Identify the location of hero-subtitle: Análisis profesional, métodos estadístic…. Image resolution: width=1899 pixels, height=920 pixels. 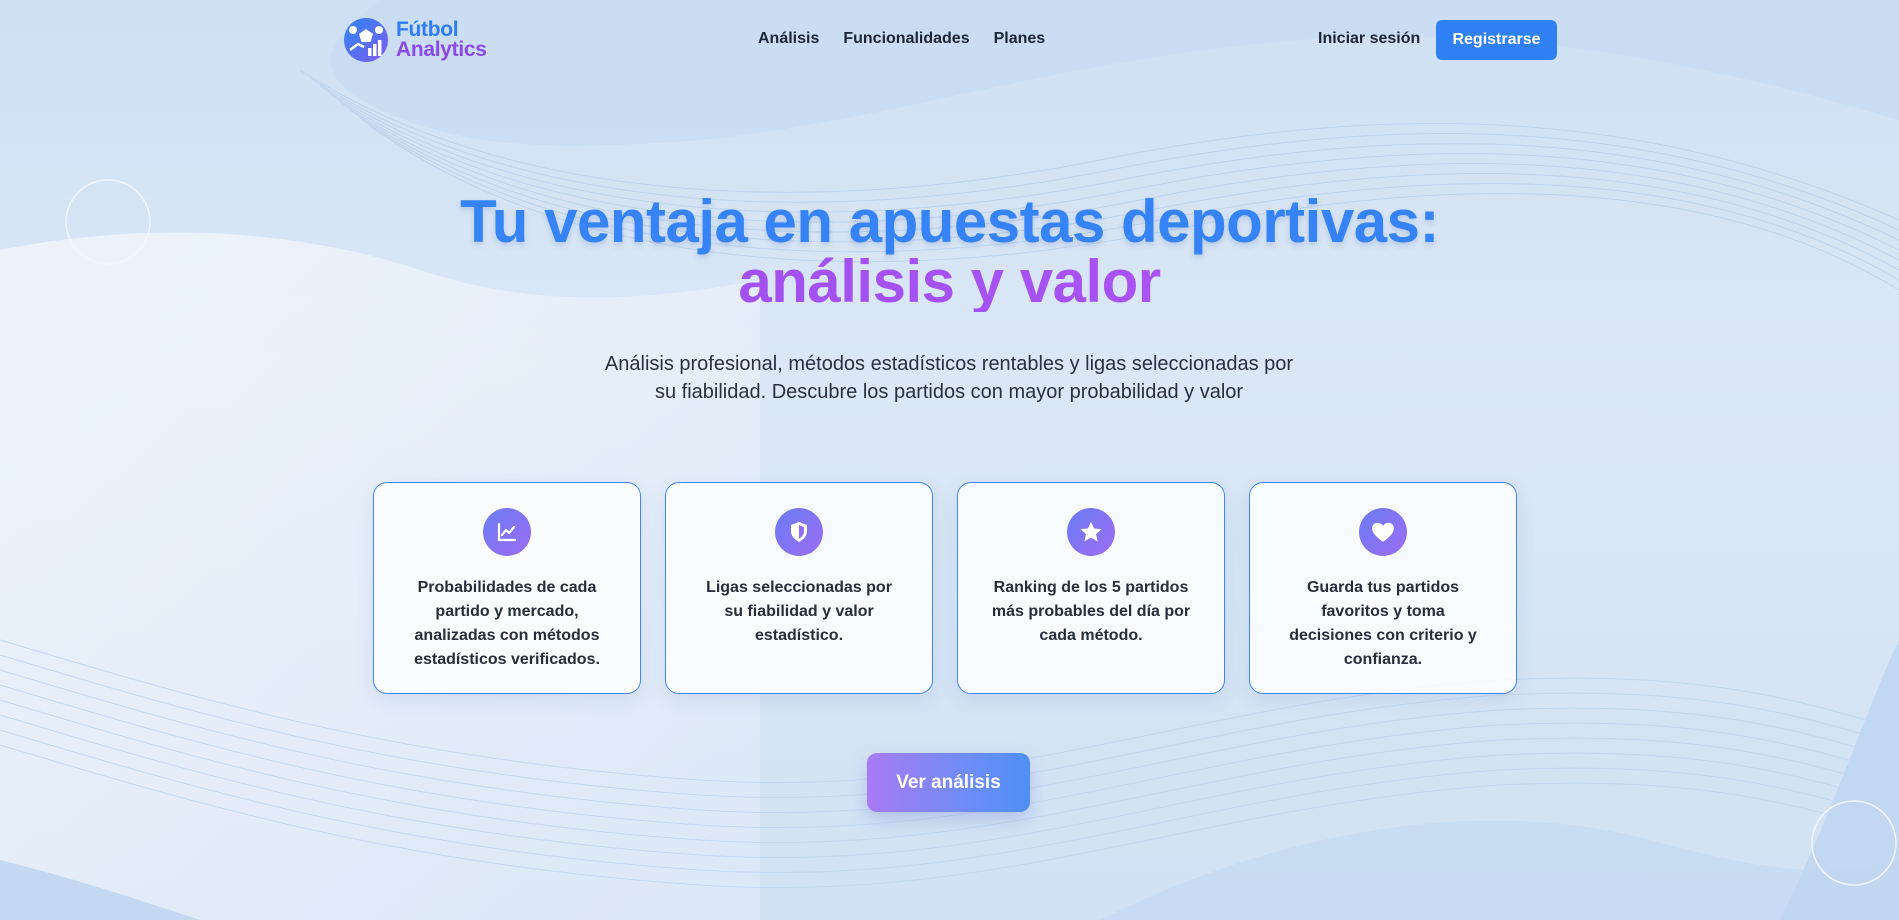
(949, 378).